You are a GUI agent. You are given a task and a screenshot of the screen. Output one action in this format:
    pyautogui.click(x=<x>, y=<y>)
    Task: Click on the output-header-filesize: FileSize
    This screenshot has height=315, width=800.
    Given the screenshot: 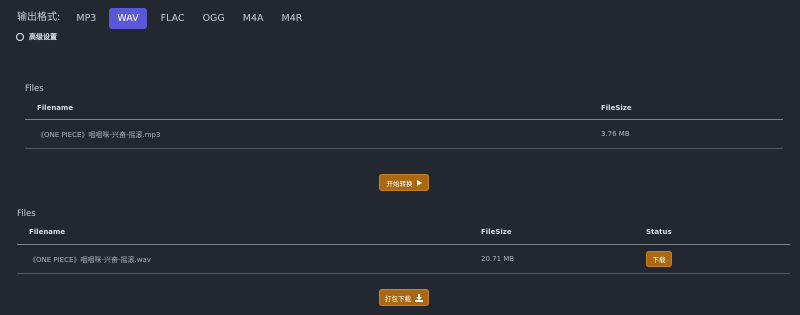 What is the action you would take?
    pyautogui.click(x=496, y=232)
    